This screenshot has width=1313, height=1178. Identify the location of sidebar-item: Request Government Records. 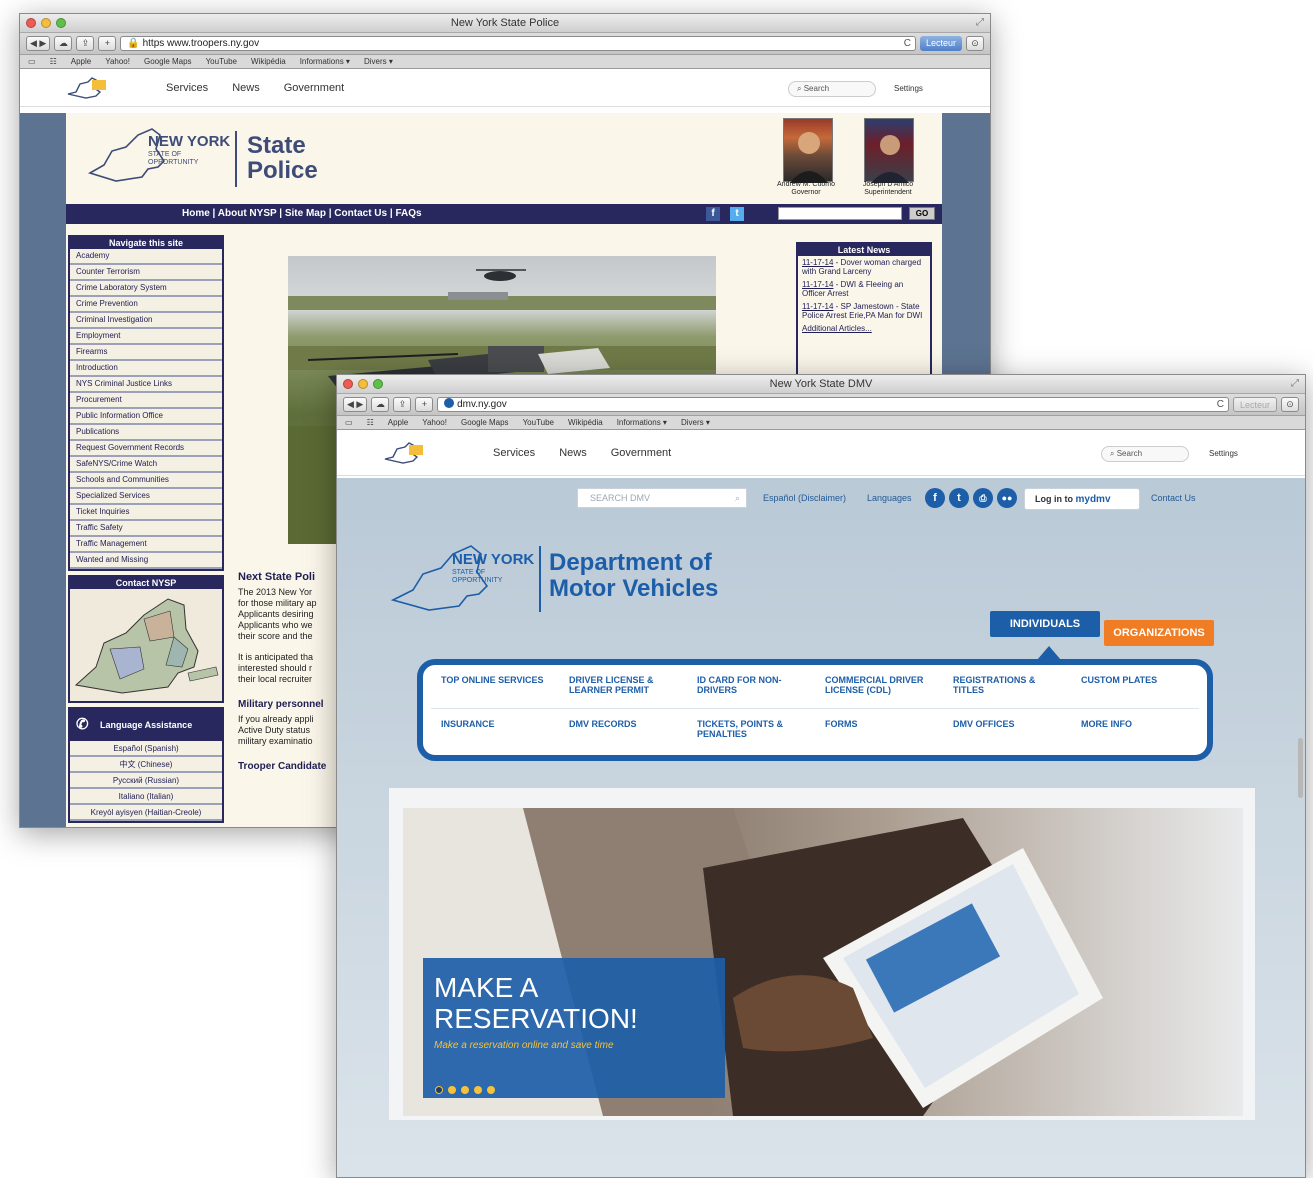
(146, 449).